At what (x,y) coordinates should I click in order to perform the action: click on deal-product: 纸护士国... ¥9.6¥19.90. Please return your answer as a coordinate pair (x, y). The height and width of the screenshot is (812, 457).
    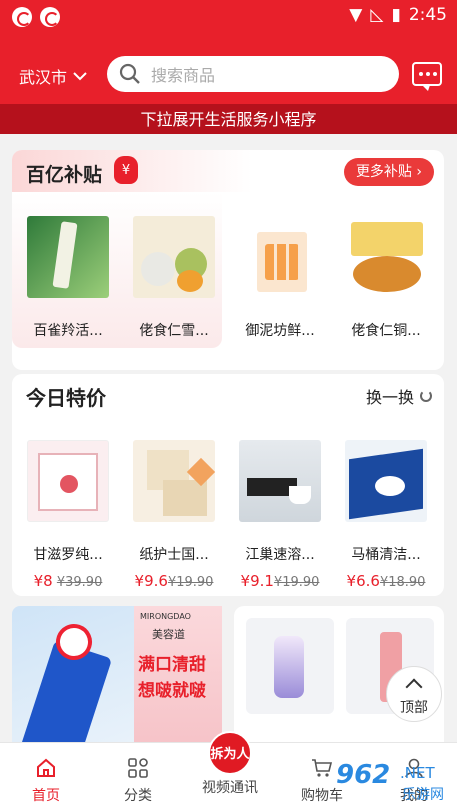
    Looking at the image, I should click on (174, 515).